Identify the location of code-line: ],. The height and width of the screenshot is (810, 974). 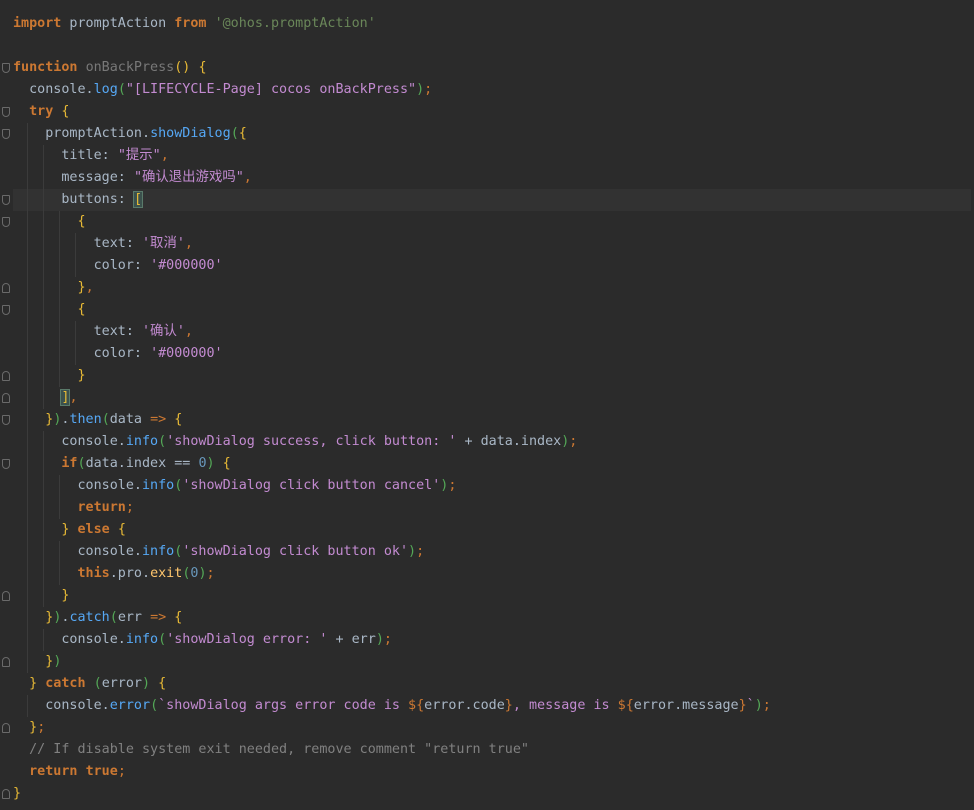
(486, 398).